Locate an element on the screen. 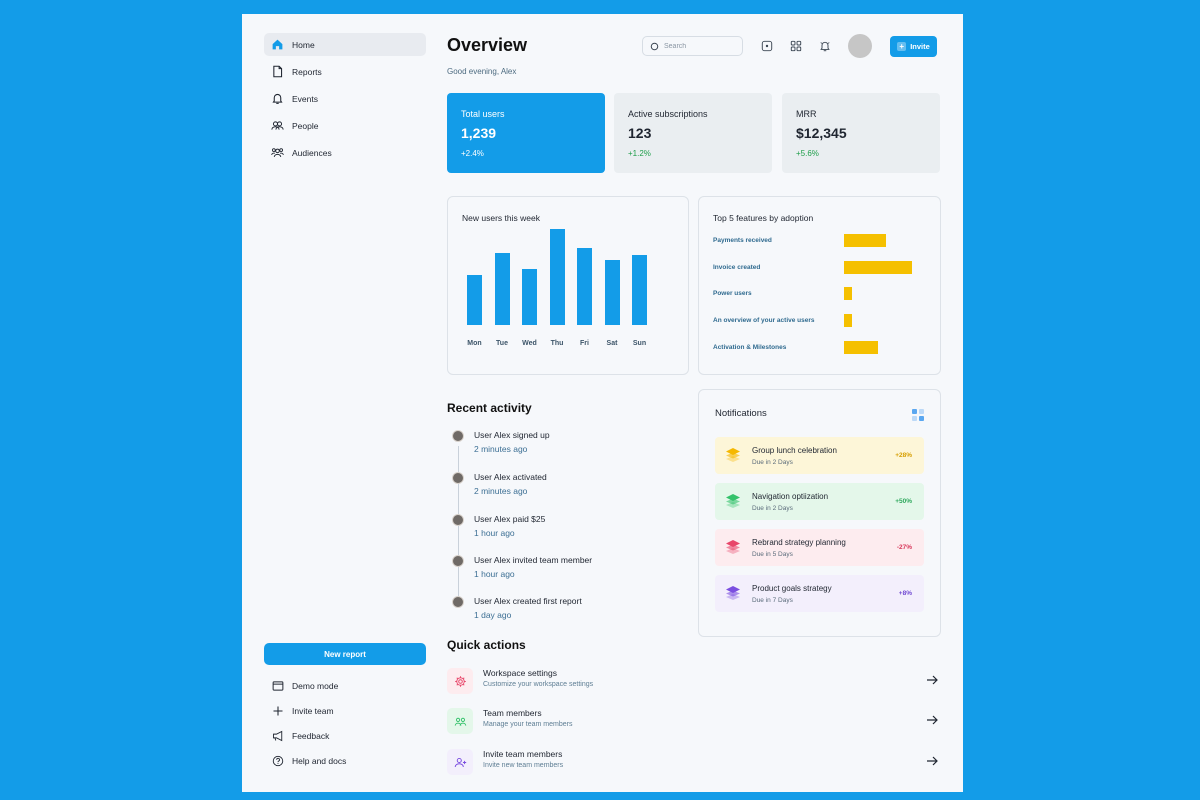  sidebar-item-label: Reports is located at coordinates (307, 71).